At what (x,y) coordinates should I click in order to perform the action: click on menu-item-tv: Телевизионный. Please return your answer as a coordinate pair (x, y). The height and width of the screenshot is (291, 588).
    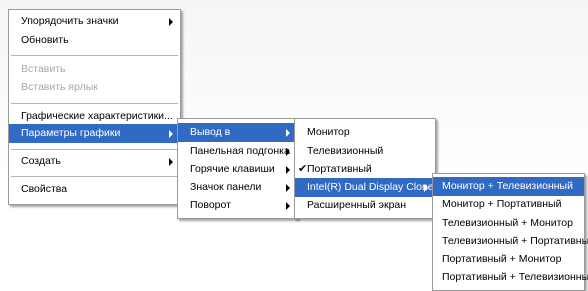
    Looking at the image, I should click on (365, 151).